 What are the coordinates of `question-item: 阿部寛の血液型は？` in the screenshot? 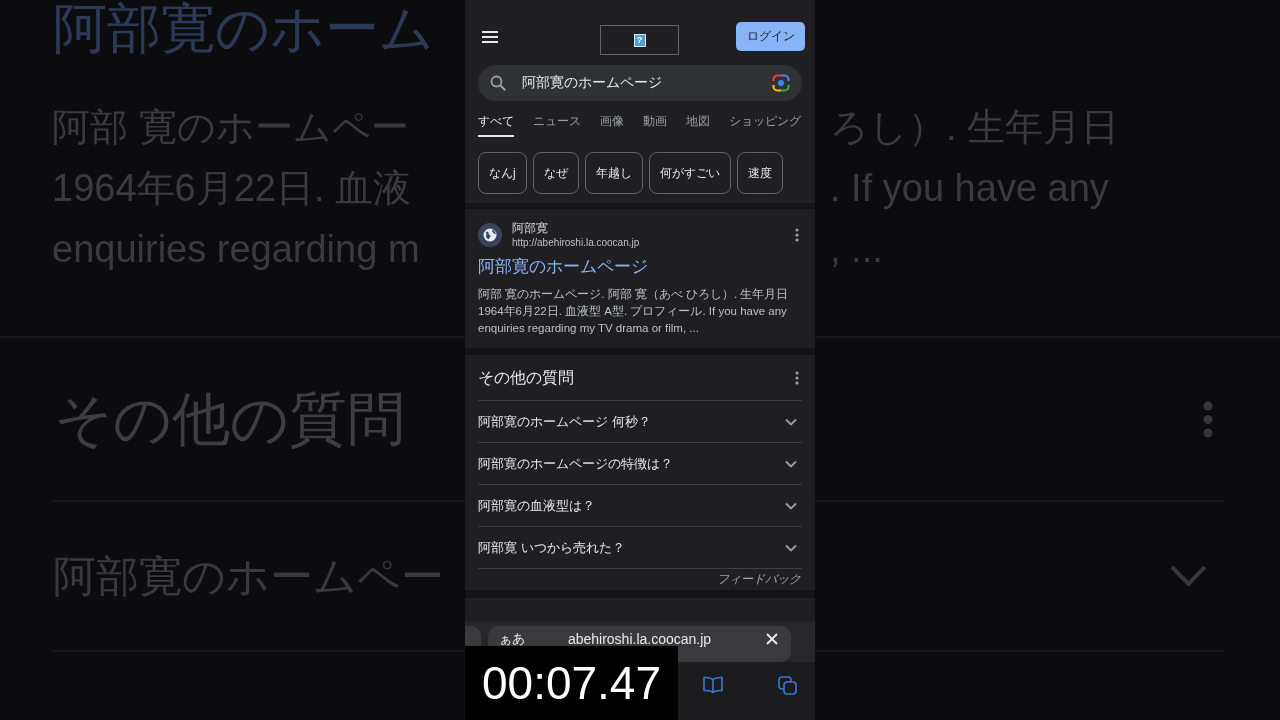 It's located at (640, 505).